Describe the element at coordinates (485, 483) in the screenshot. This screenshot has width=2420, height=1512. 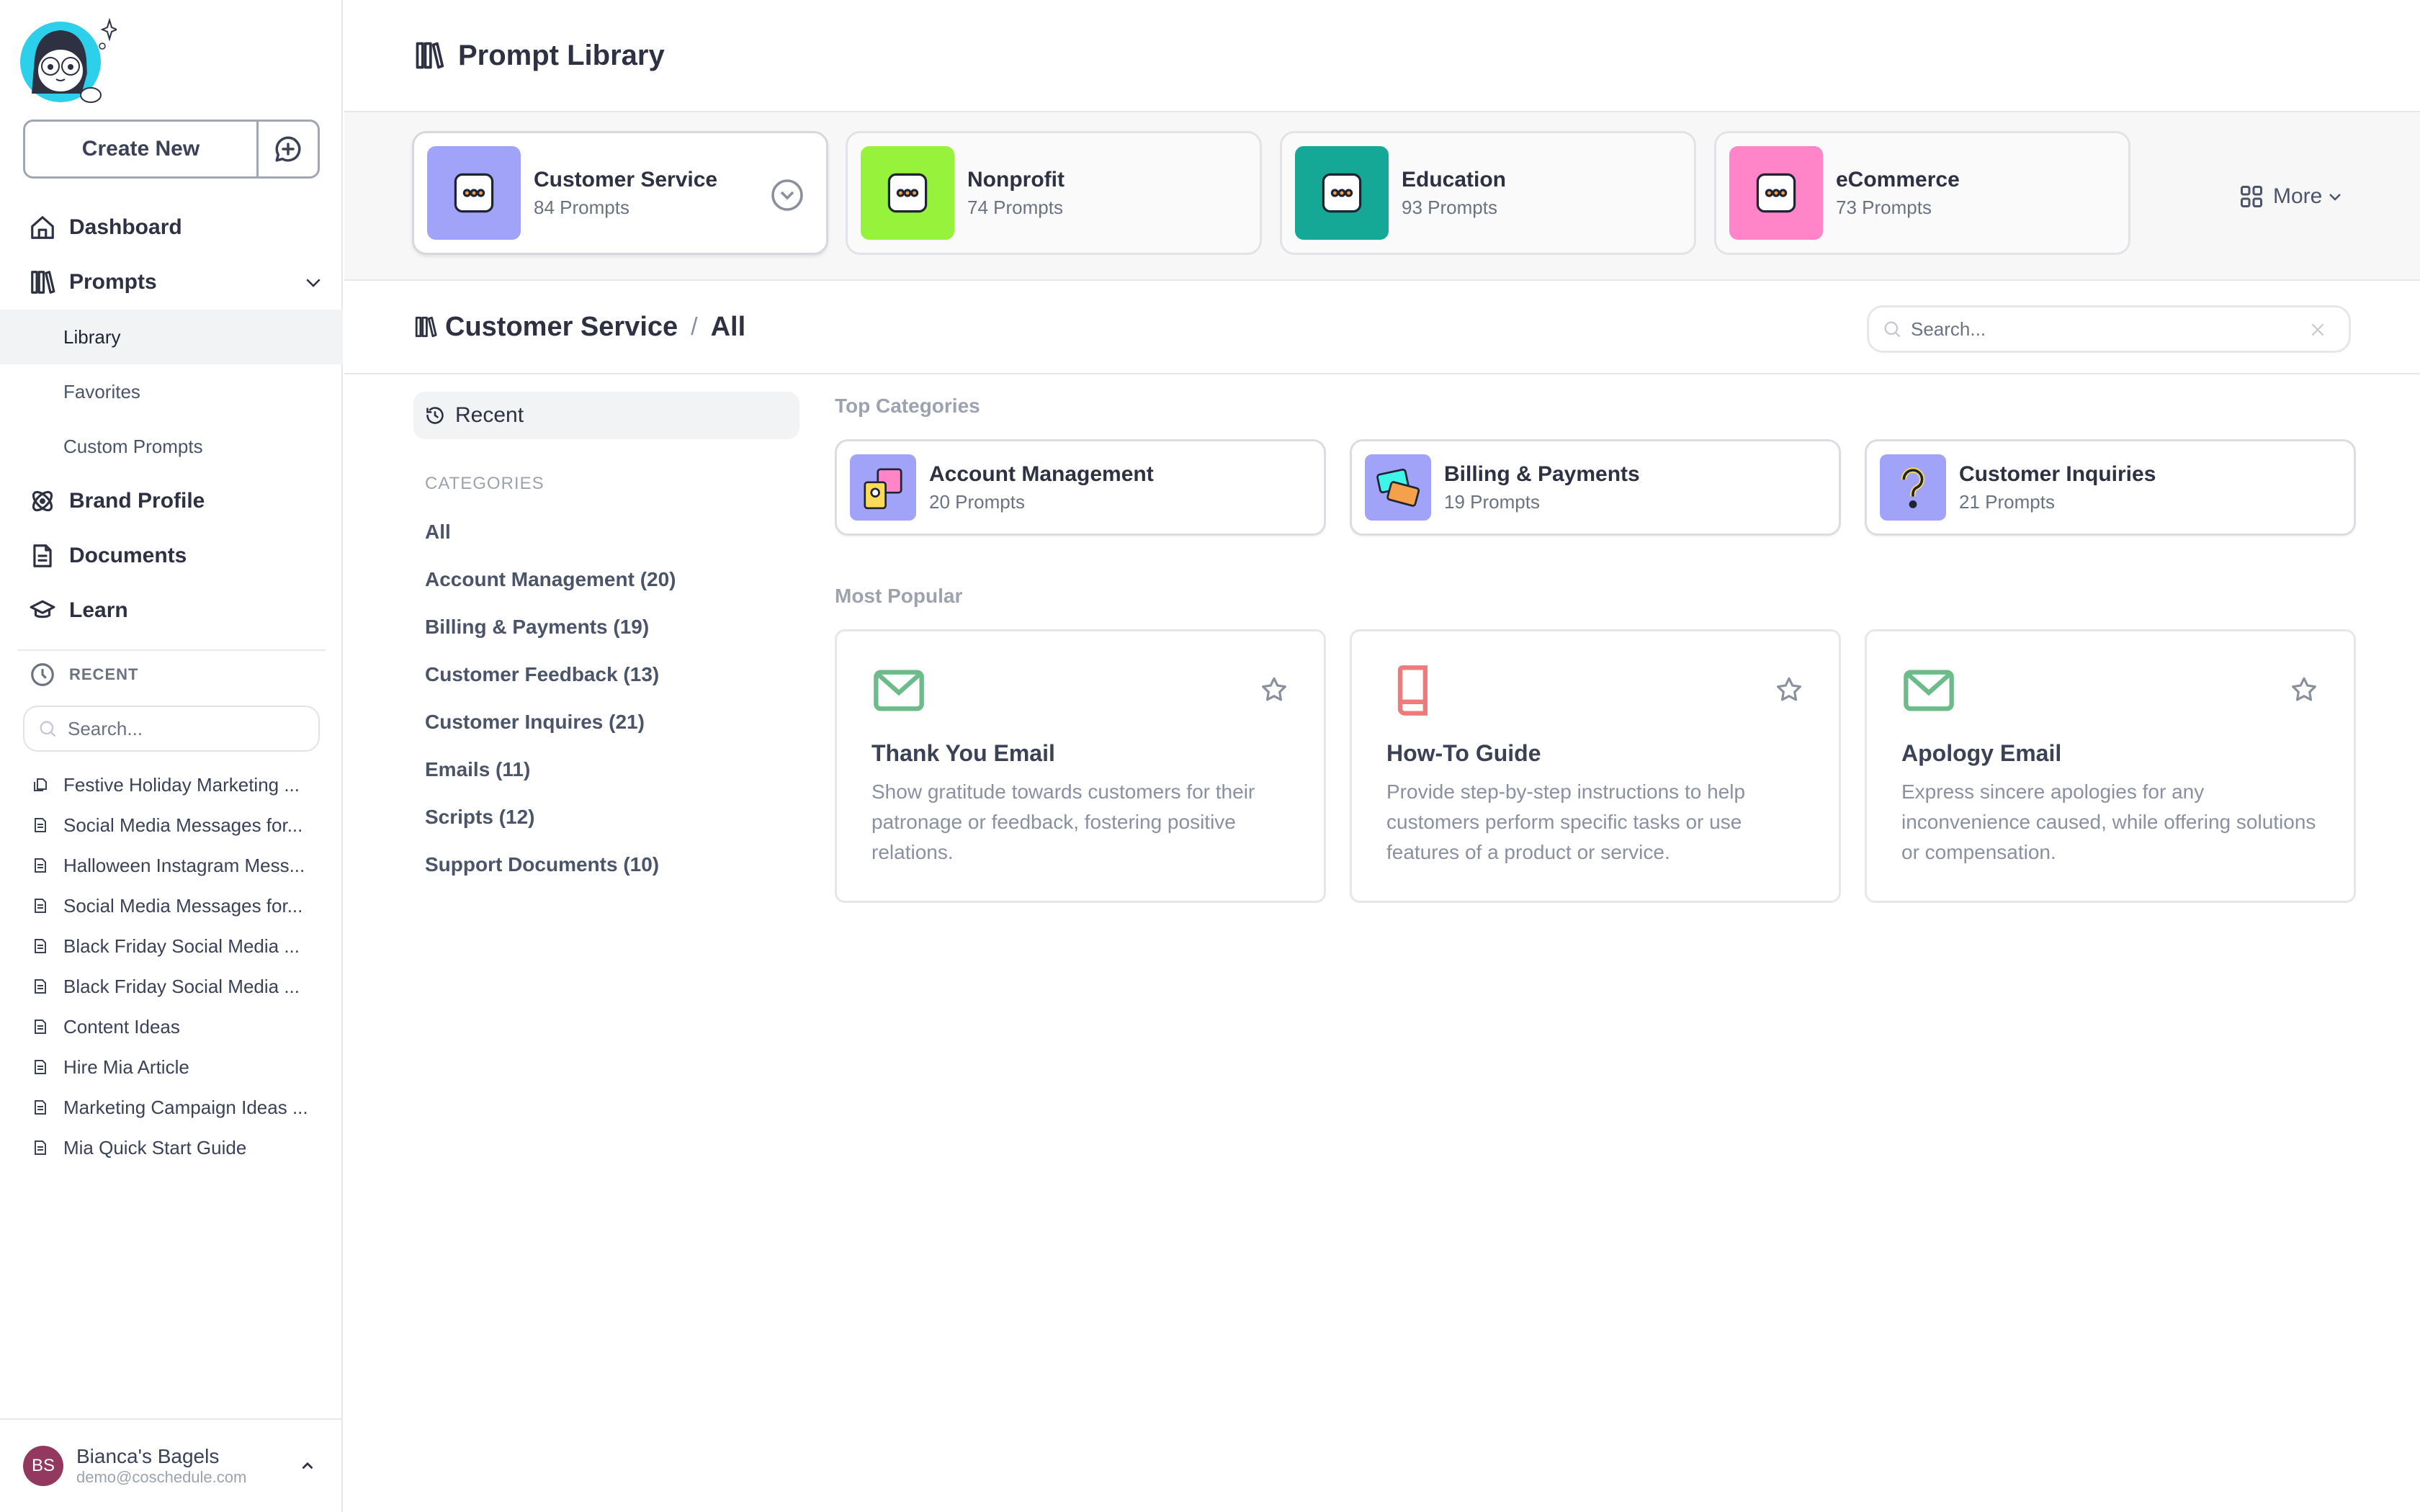
I see `categories-header: CATEGORIES` at that location.